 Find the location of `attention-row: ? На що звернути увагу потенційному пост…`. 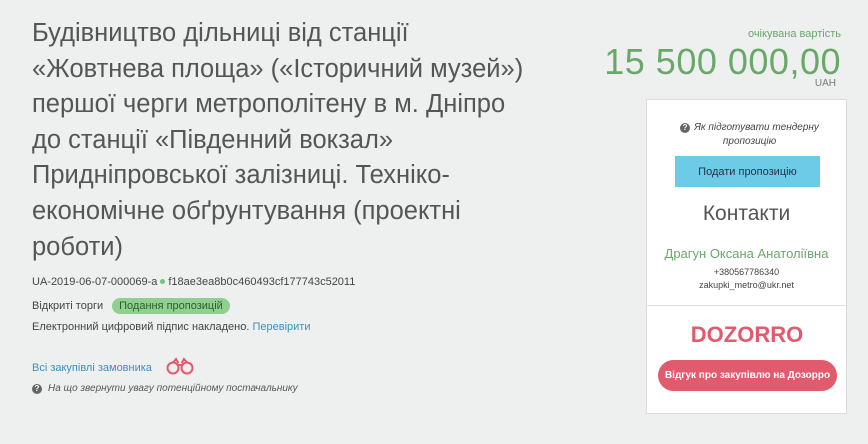

attention-row: ? На що звернути увагу потенційному пост… is located at coordinates (165, 388).